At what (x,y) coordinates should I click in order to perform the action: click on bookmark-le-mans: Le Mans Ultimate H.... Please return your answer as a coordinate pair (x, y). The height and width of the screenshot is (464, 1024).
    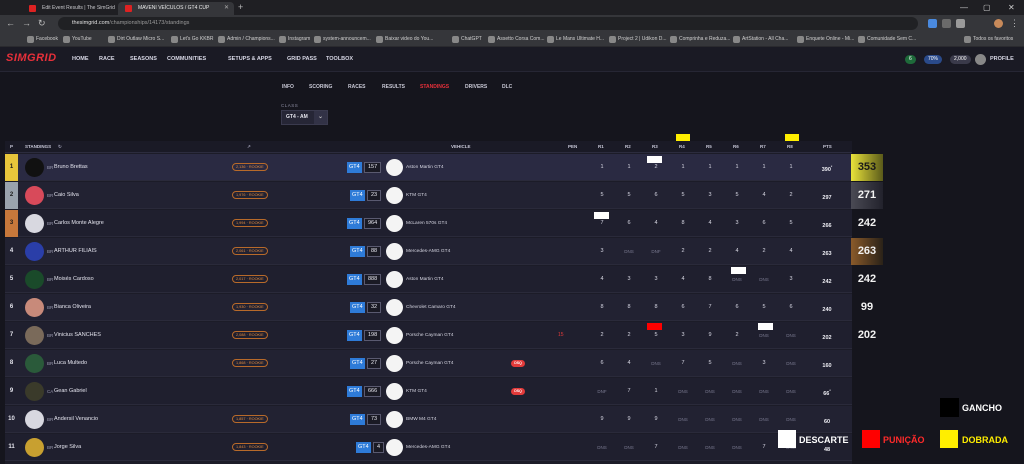
    Looking at the image, I should click on (575, 39).